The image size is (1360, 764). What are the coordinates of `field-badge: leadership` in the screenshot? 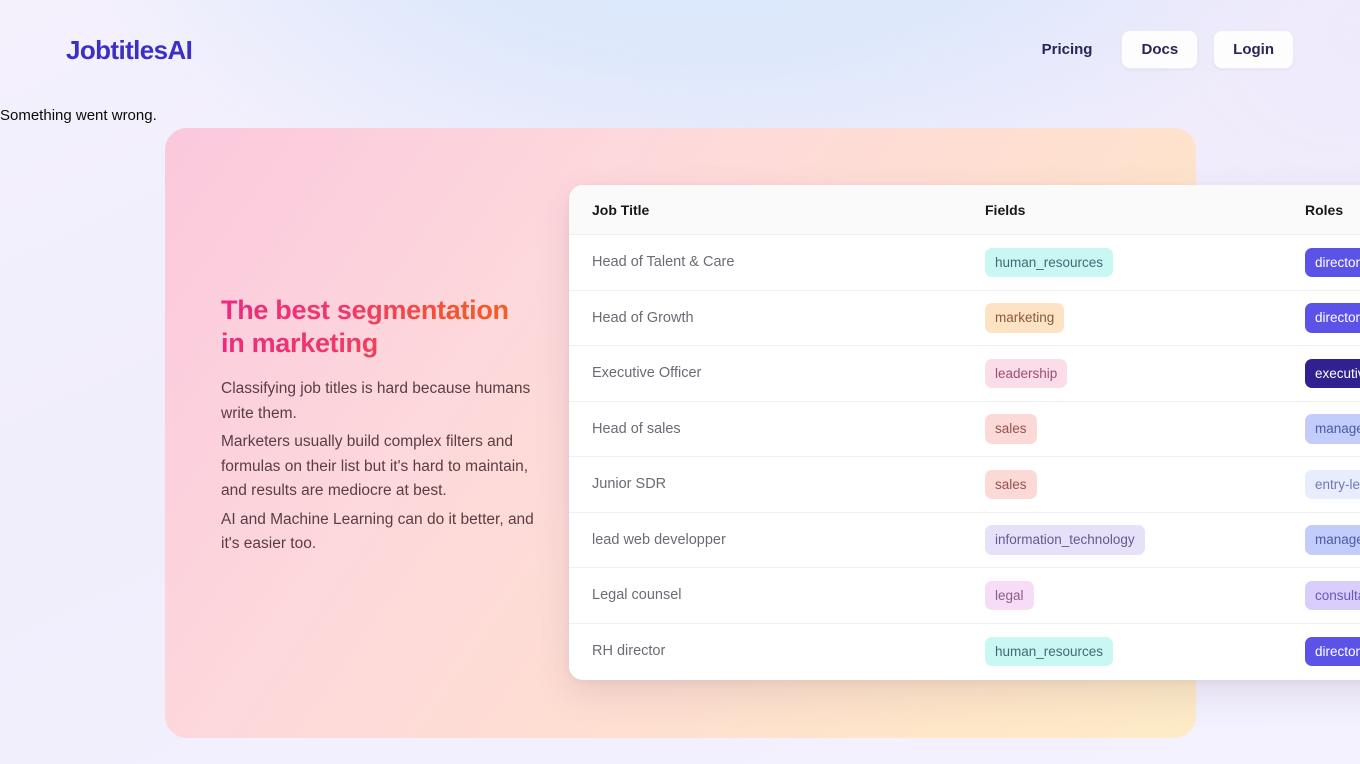 It's located at (1026, 373).